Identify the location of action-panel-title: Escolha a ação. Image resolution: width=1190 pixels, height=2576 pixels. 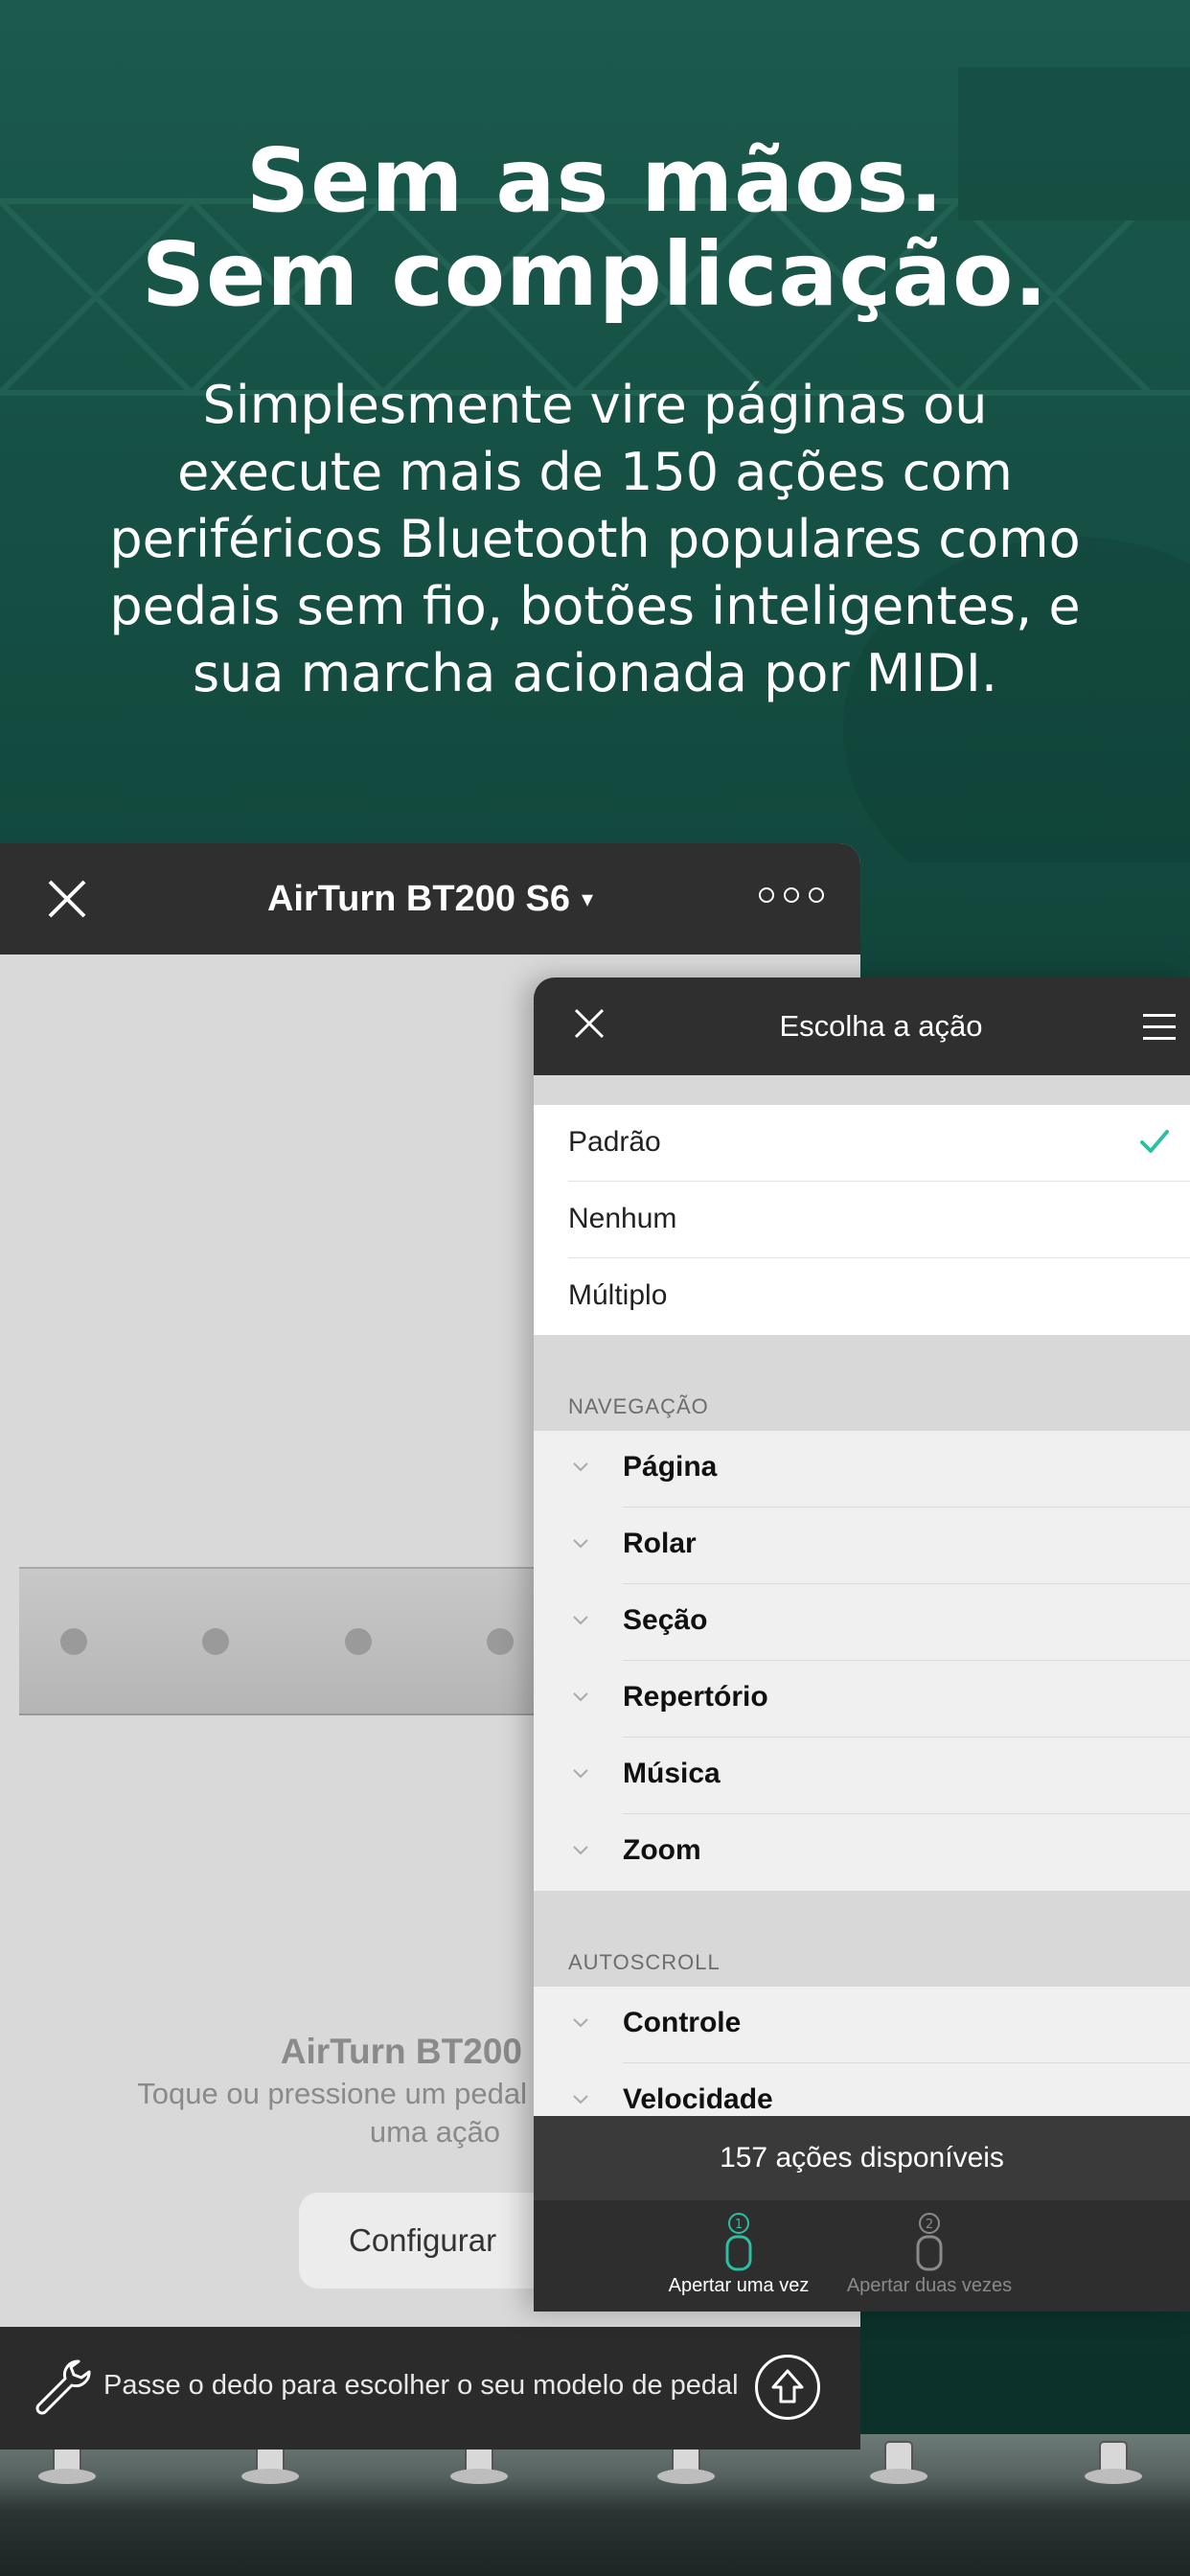
(881, 1026).